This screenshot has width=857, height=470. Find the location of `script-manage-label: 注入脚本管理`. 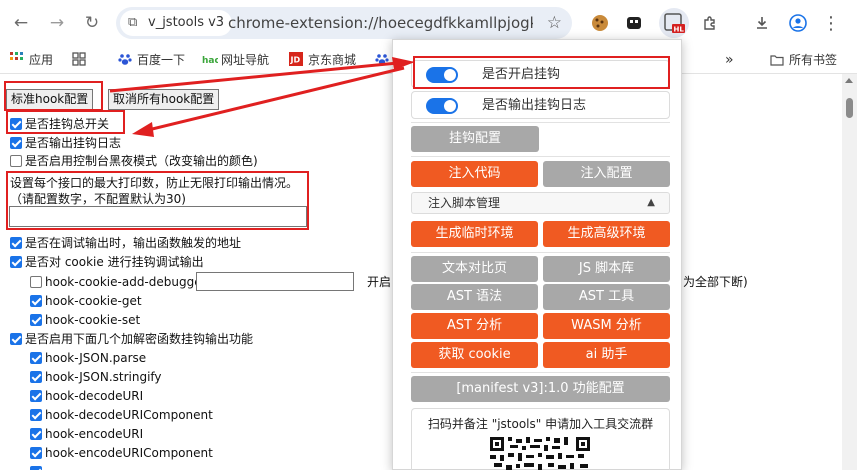

script-manage-label: 注入脚本管理 is located at coordinates (464, 203).